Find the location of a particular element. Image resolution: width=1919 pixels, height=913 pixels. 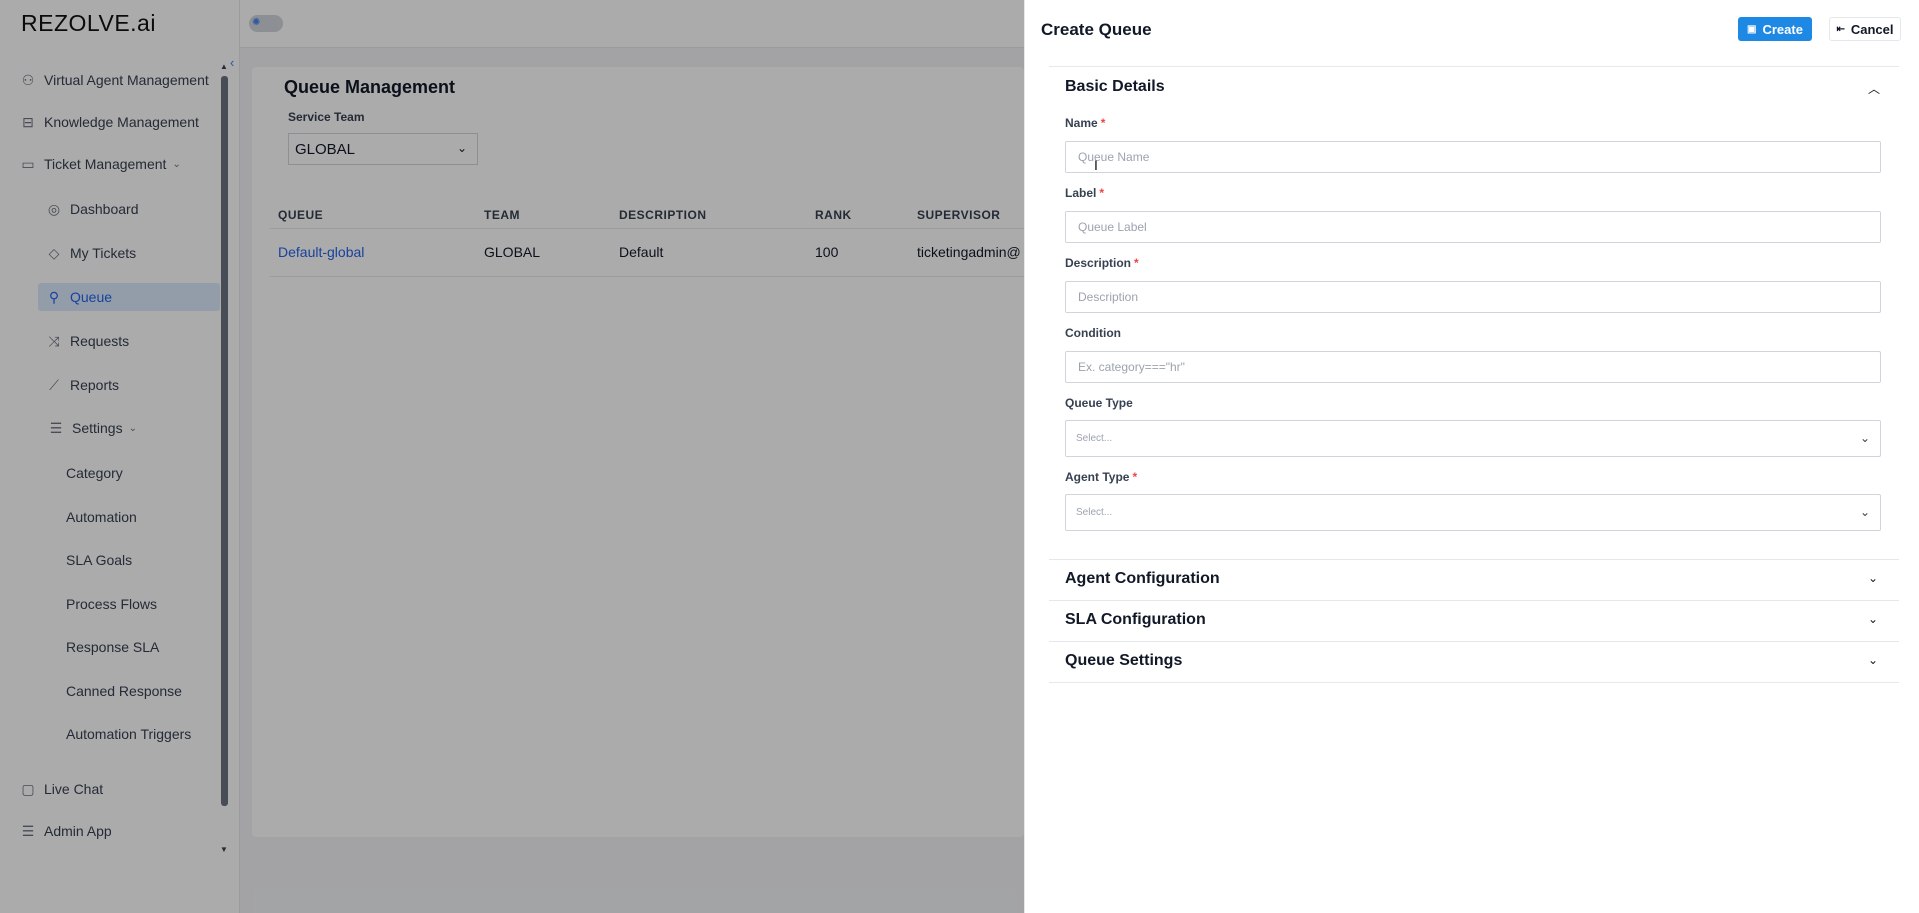

column-header-team: TEAM is located at coordinates (502, 215).